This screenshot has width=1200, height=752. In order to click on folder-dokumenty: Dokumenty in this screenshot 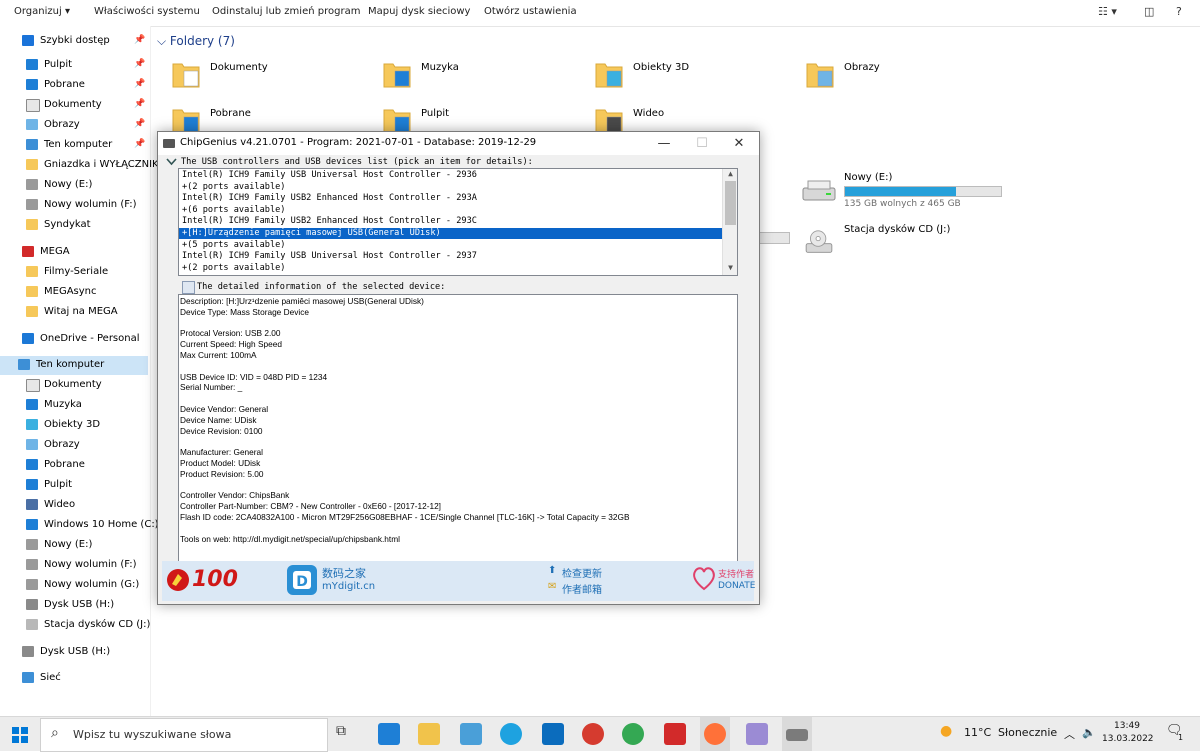, I will do `click(272, 79)`.